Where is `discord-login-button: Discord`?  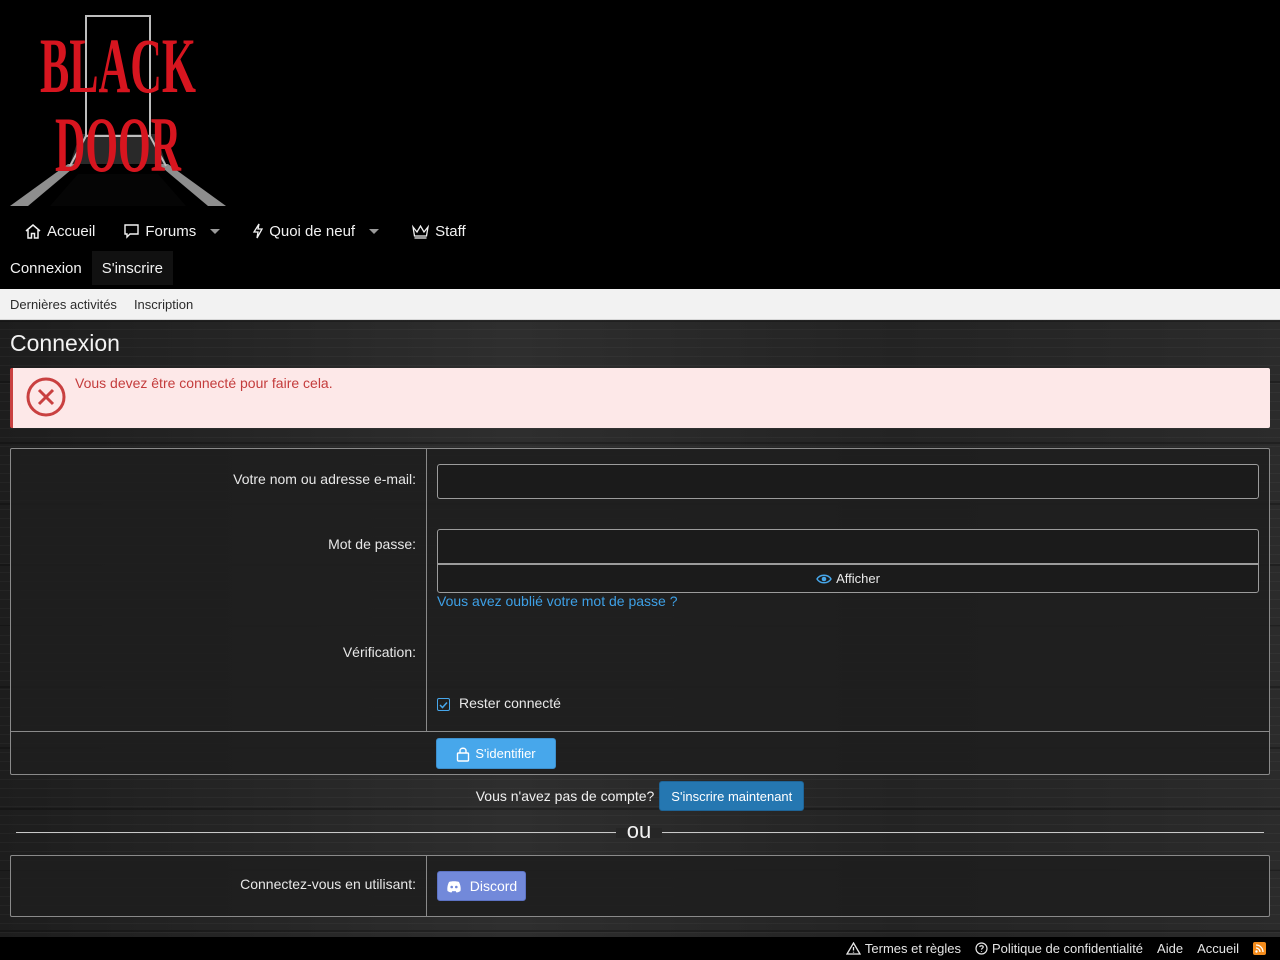
discord-login-button: Discord is located at coordinates (481, 886).